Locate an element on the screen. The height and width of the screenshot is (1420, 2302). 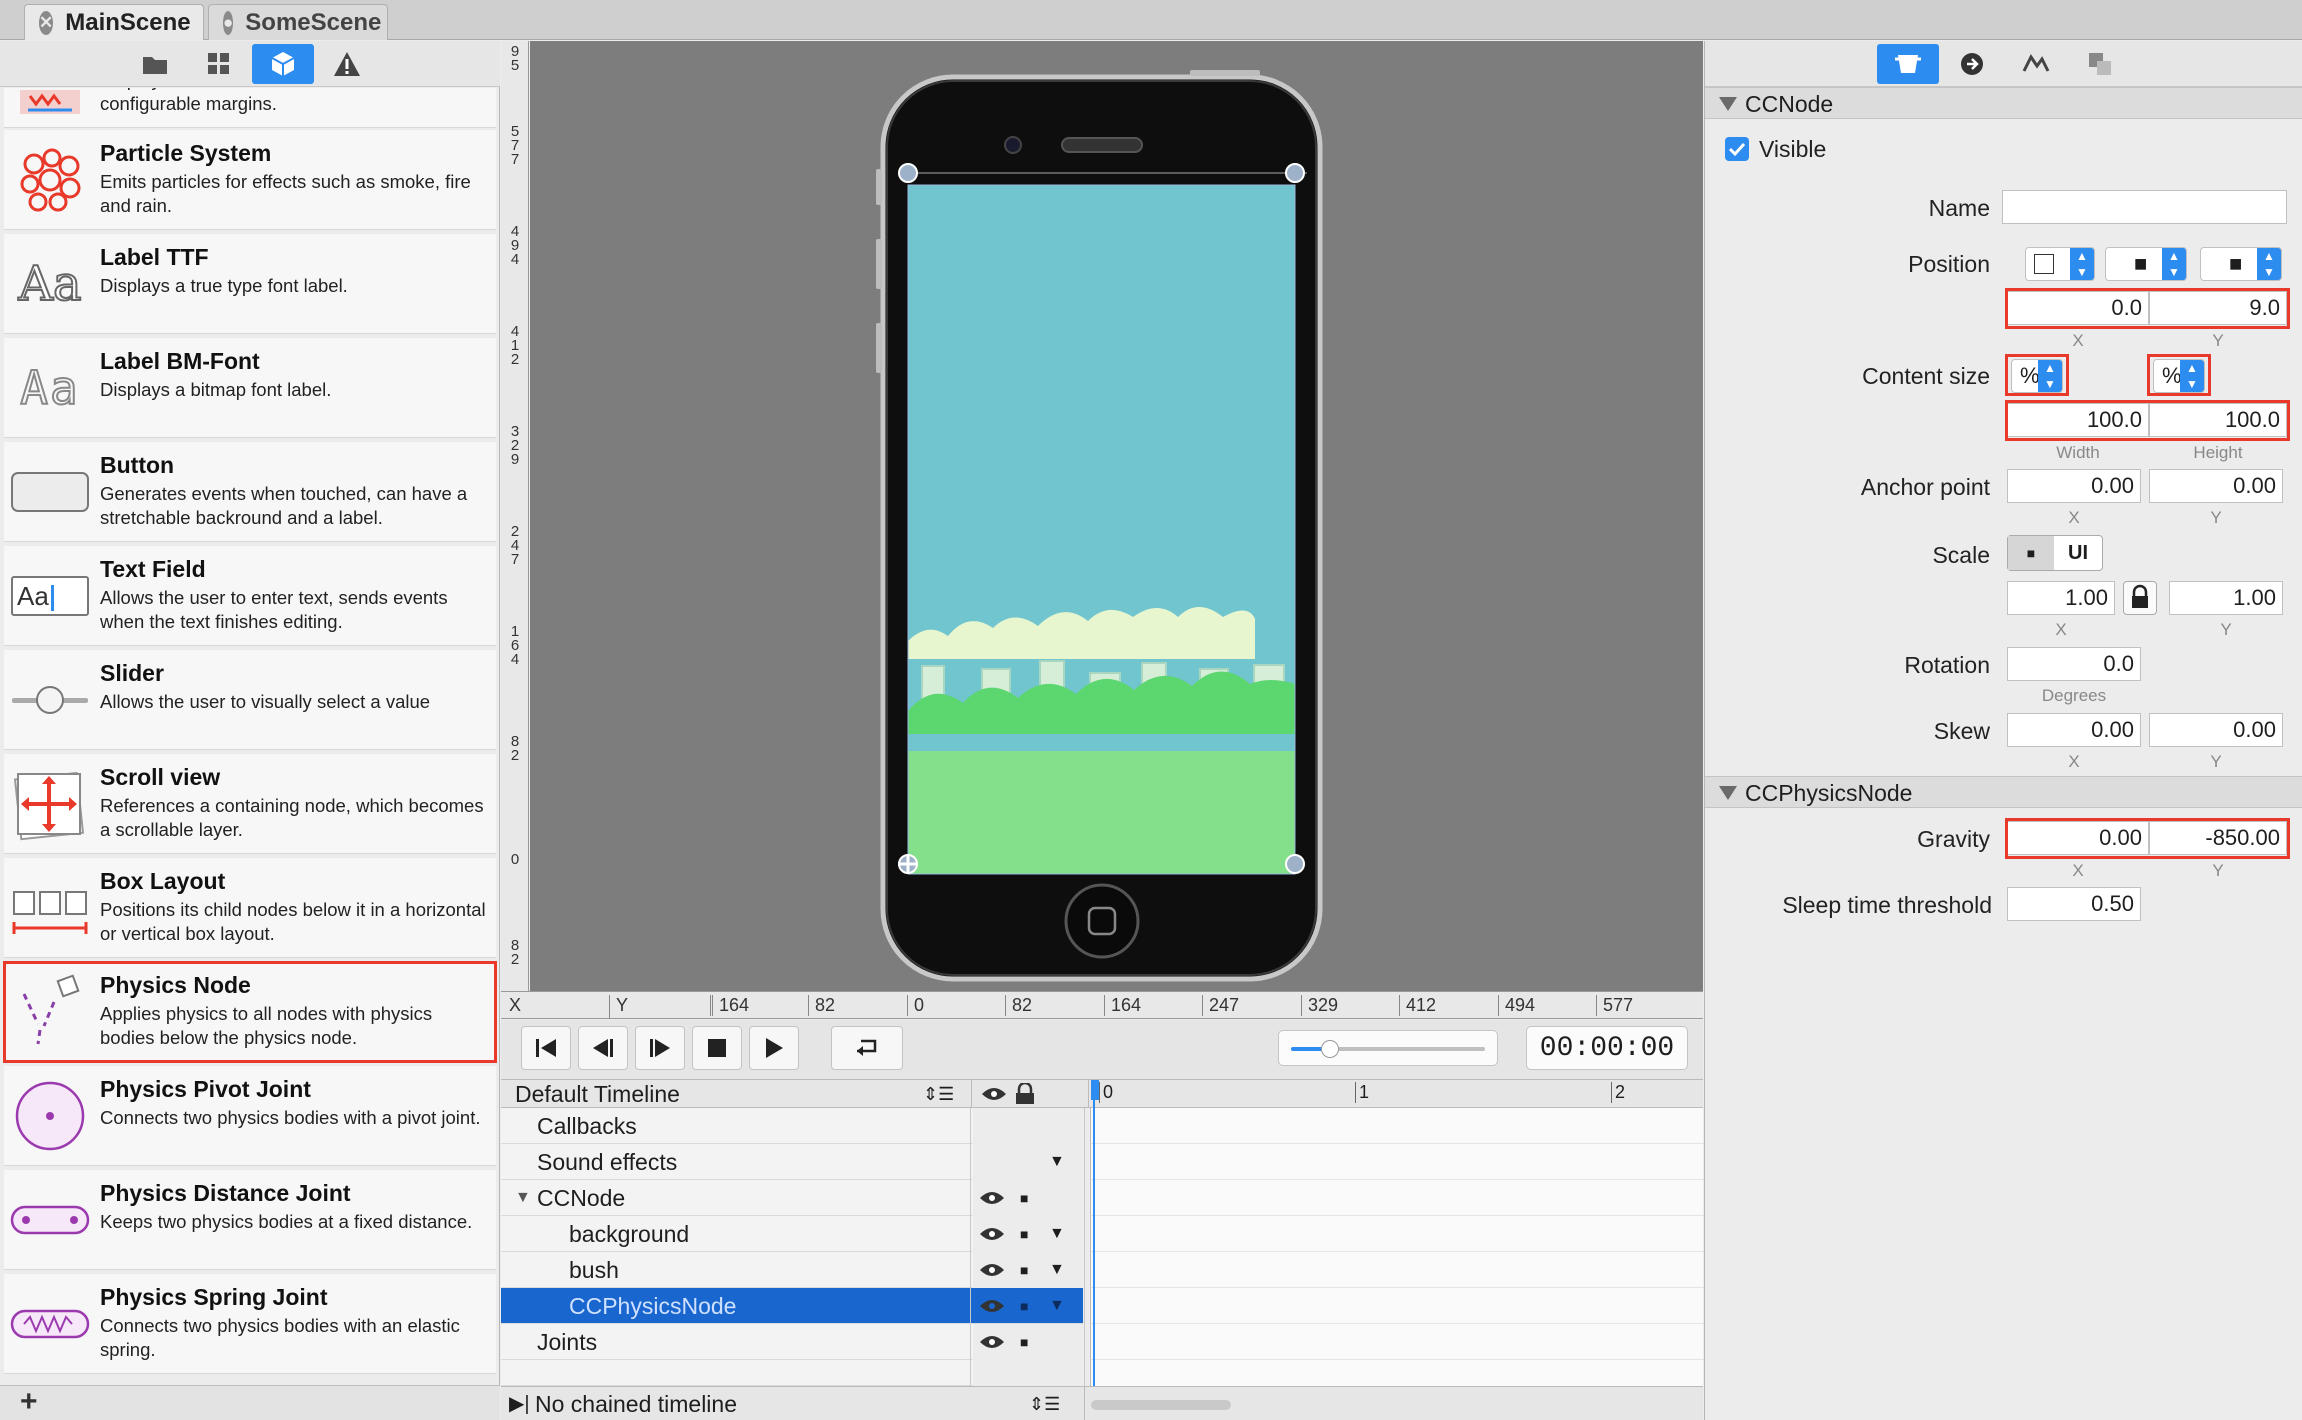
folder-icon is located at coordinates (155, 64).